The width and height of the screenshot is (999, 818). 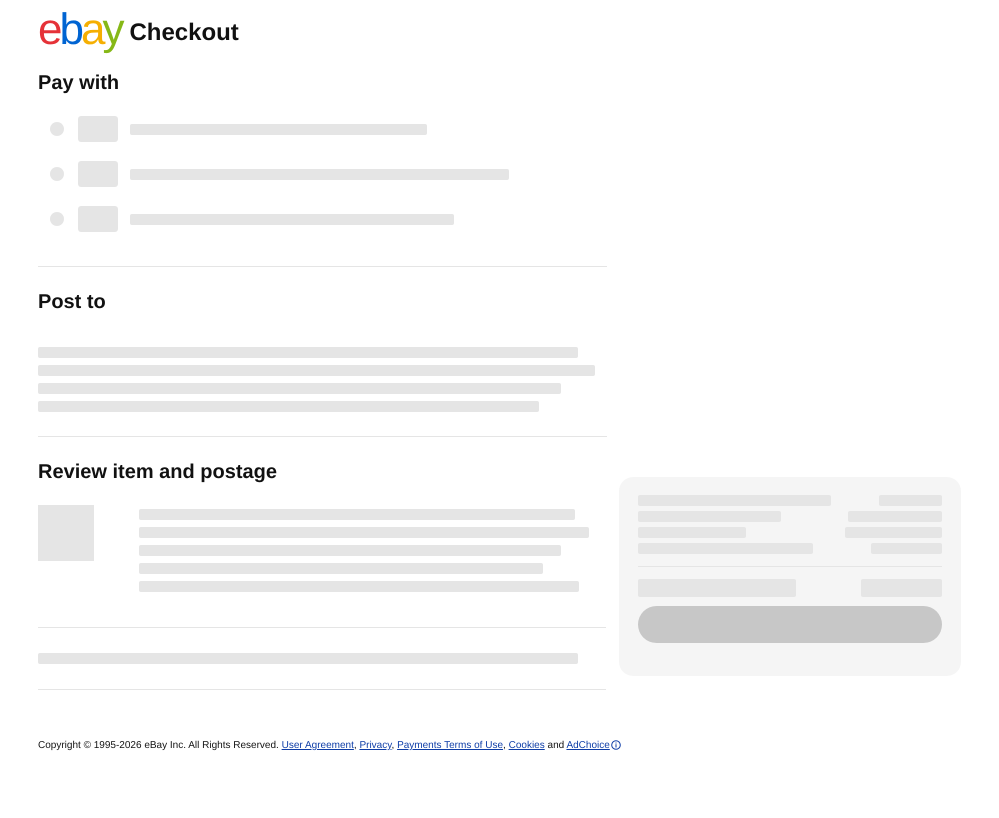 I want to click on image-placeholder, so click(x=66, y=533).